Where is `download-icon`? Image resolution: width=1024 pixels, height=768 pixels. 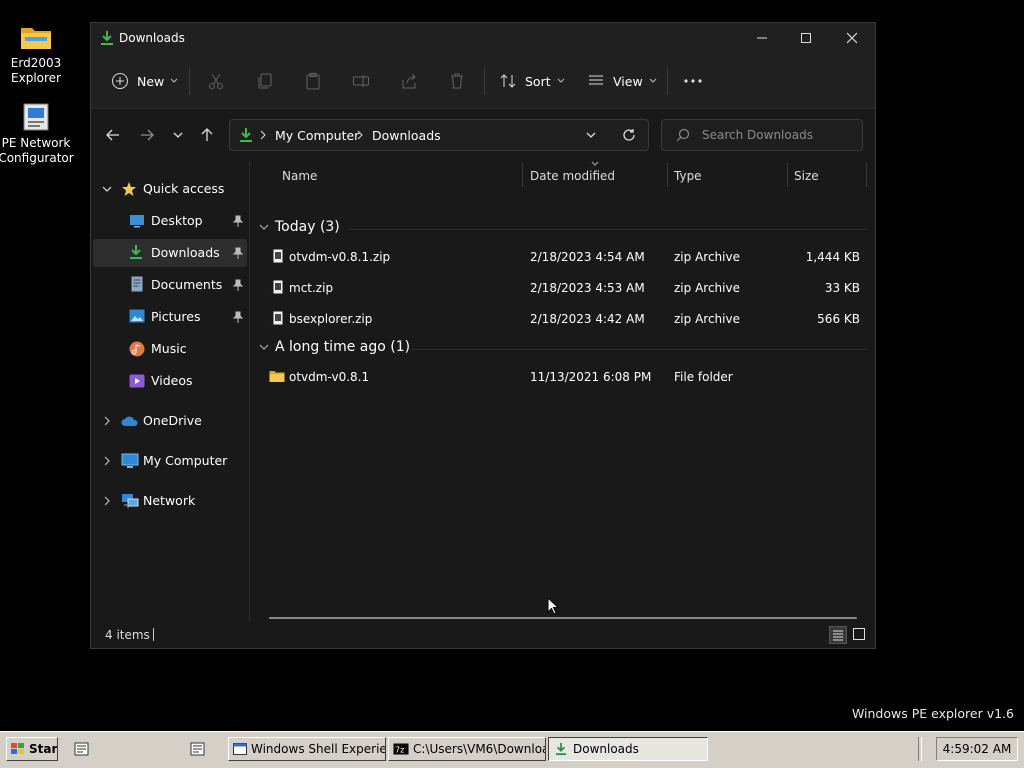 download-icon is located at coordinates (561, 749).